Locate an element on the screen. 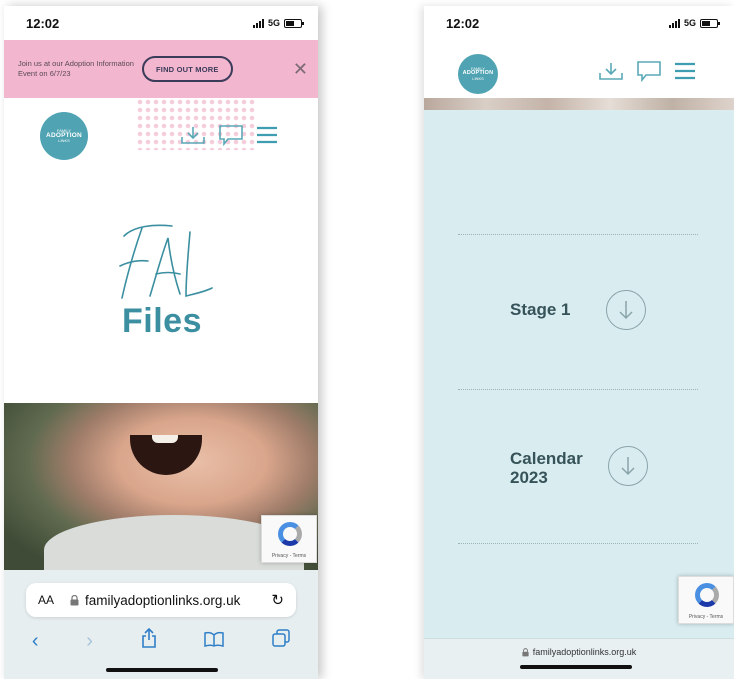  forward-icon: › is located at coordinates (89, 641).